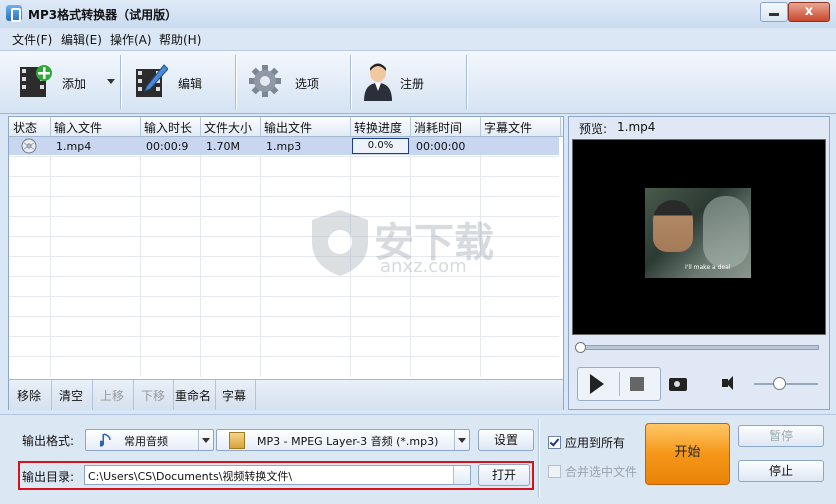 This screenshot has height=504, width=836. I want to click on move-down-button: 下移, so click(153, 395).